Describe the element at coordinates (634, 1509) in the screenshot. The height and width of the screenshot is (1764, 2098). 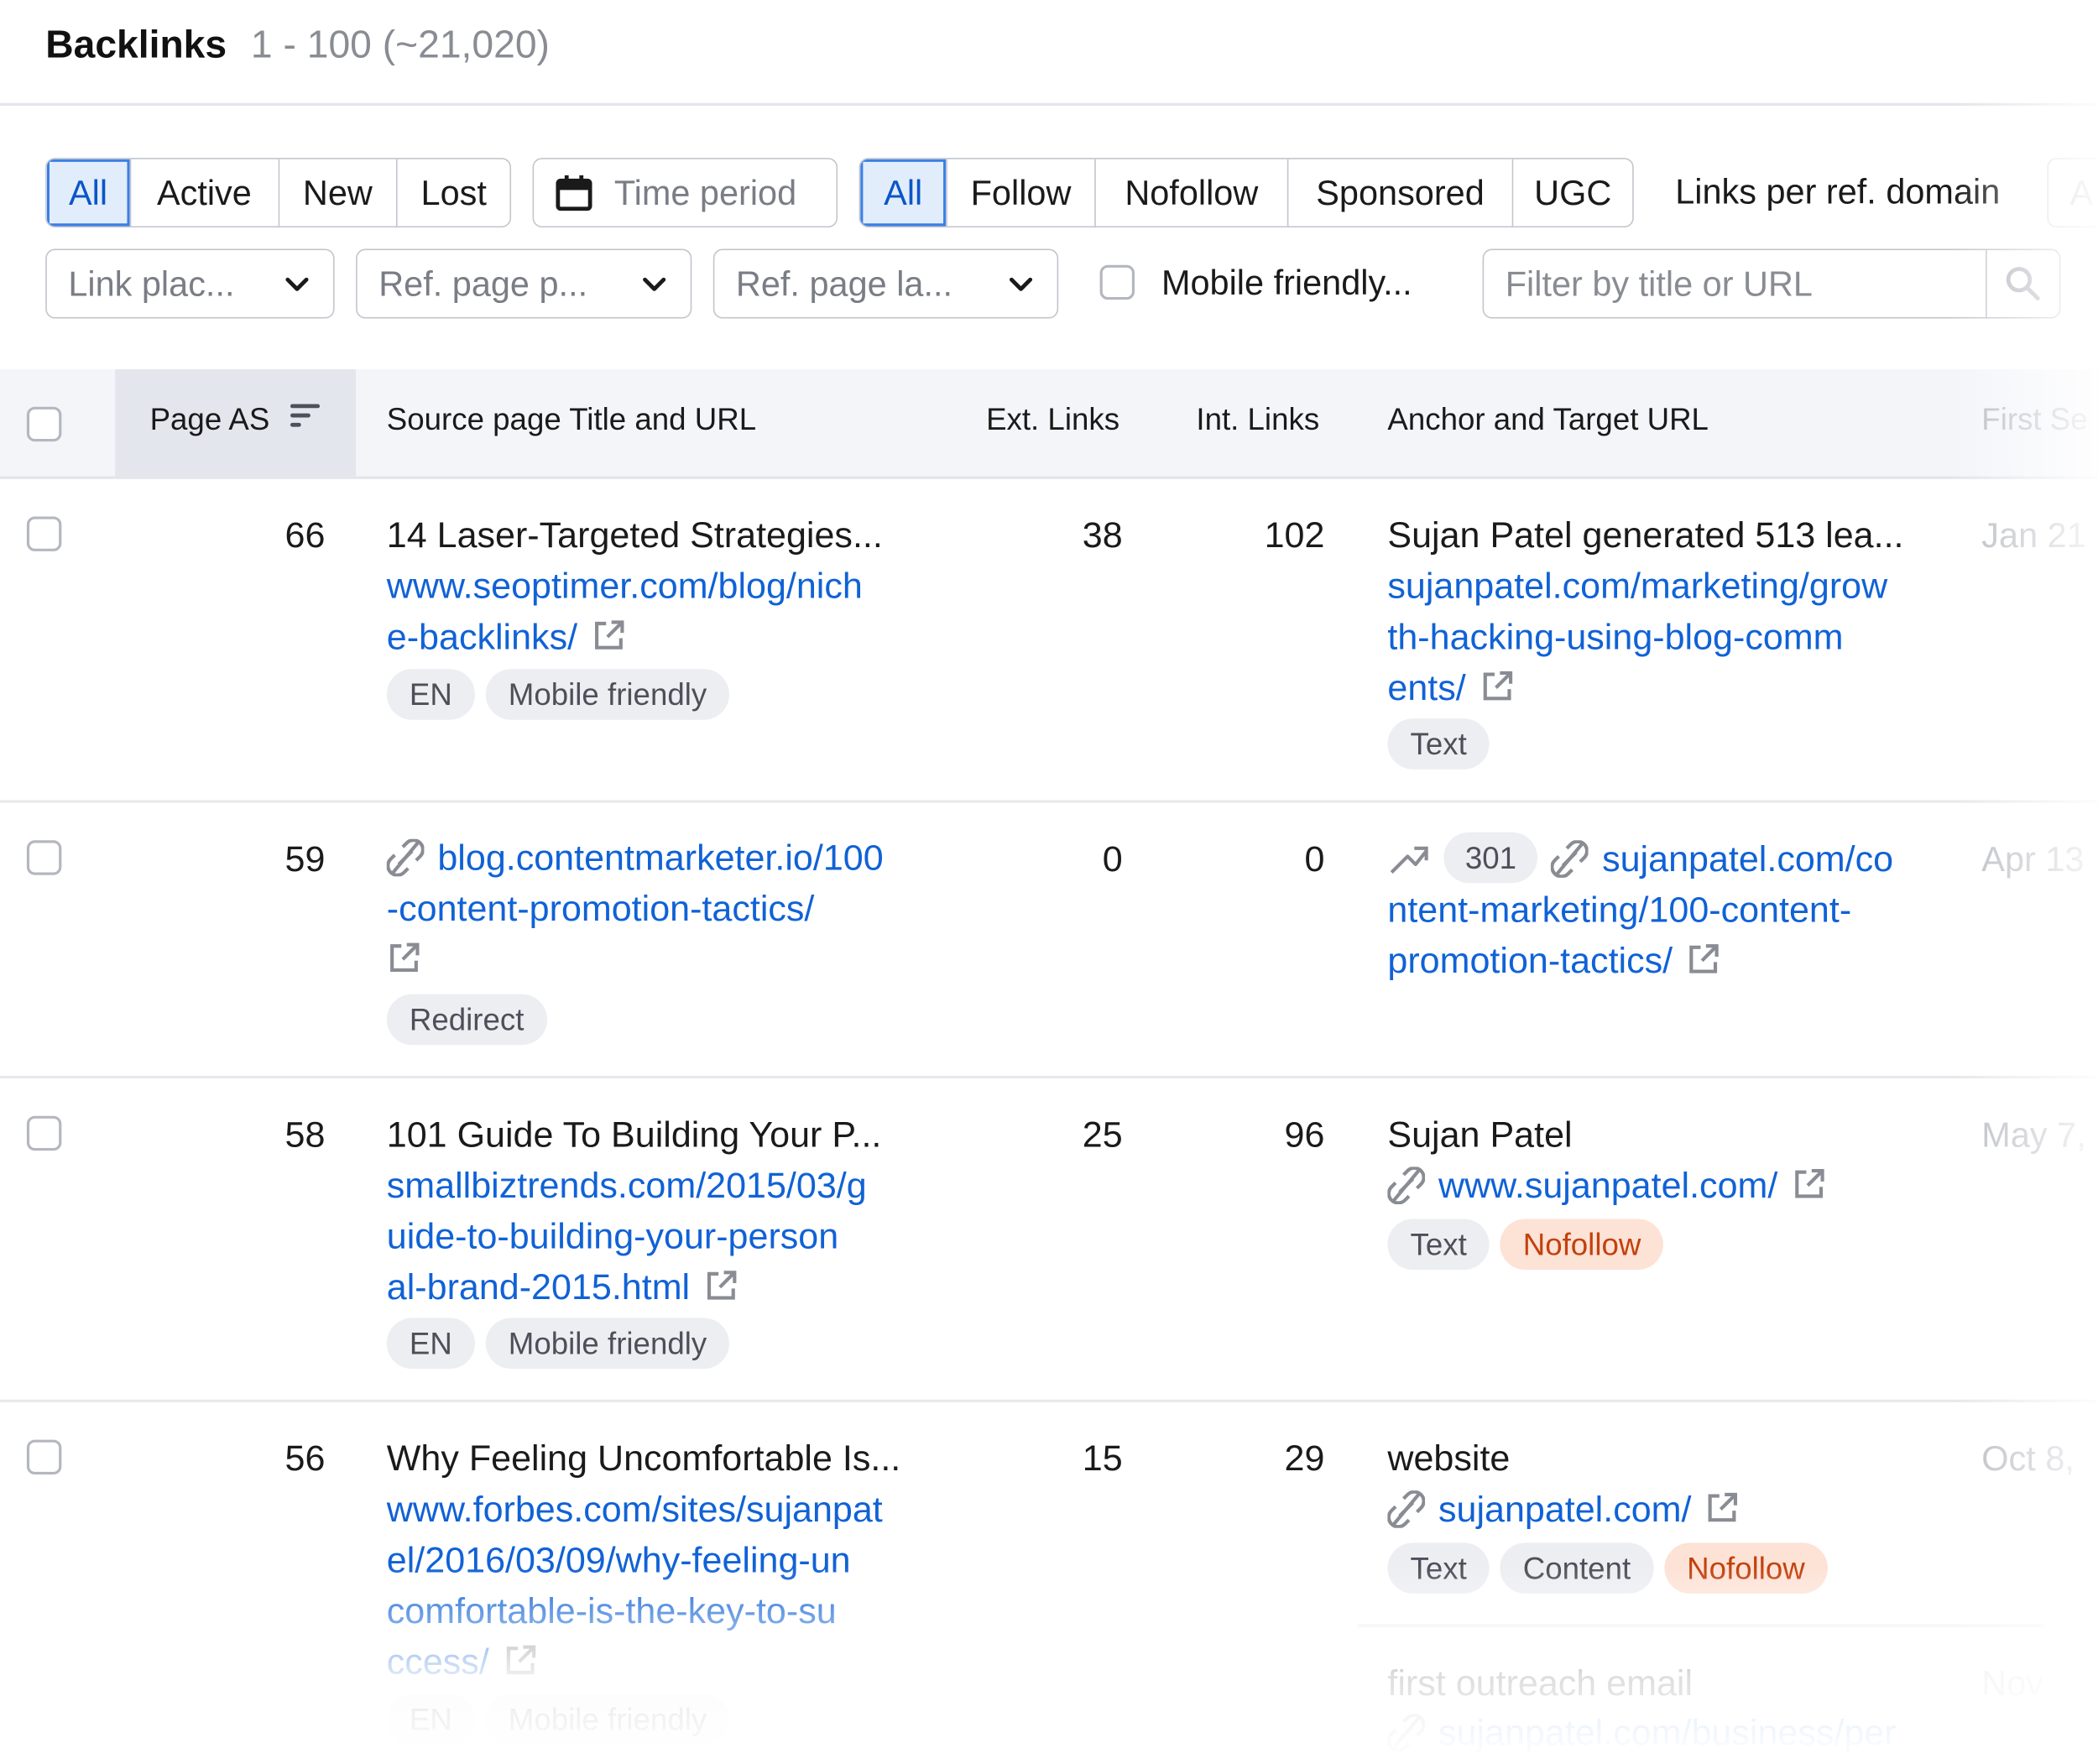
I see `url-line: www.forbes.com/sites/sujanpat` at that location.